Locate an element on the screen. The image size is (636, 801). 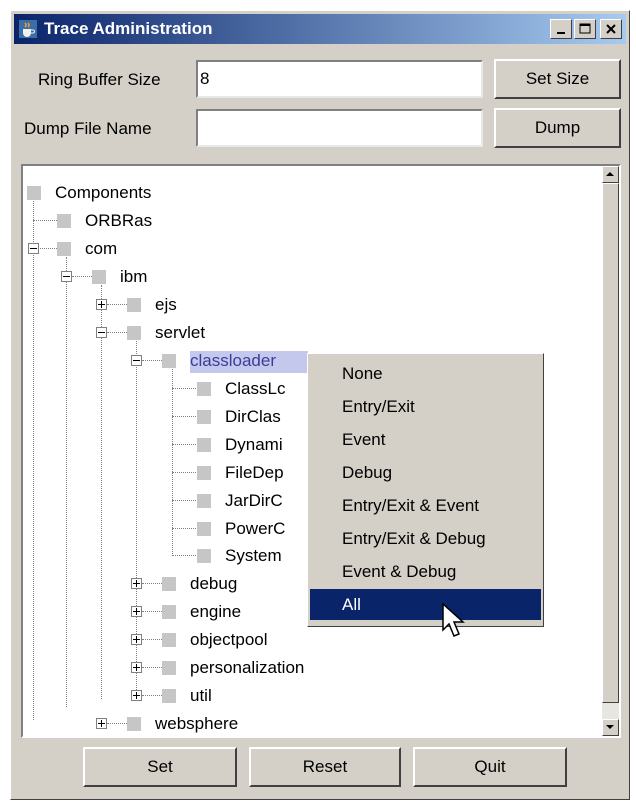
tree-node-objectpool: objectpool is located at coordinates (229, 641).